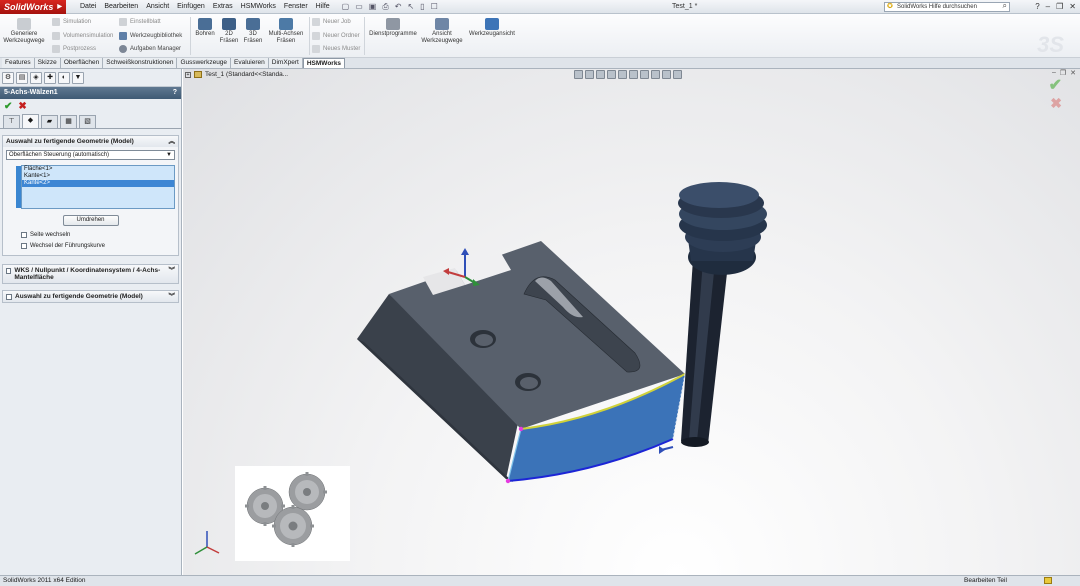 This screenshot has height=586, width=1080. I want to click on save-icon: ▣, so click(373, 7).